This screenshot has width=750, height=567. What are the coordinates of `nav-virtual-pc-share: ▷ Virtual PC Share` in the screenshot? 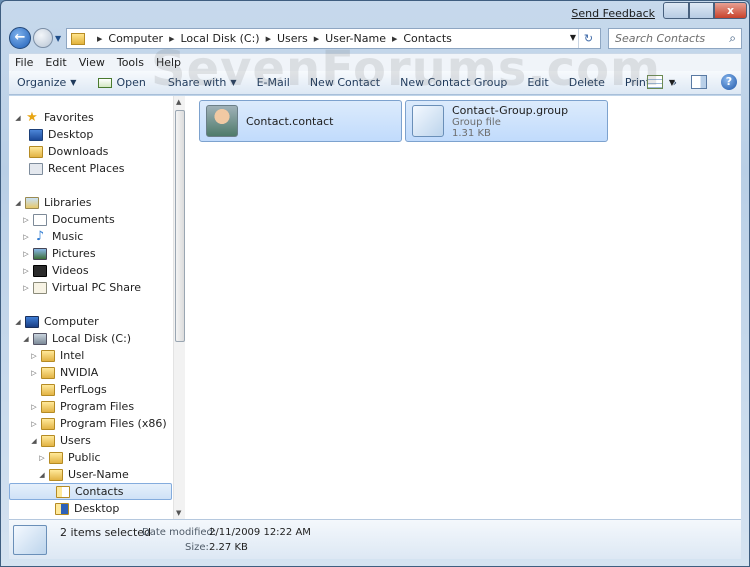 It's located at (81, 287).